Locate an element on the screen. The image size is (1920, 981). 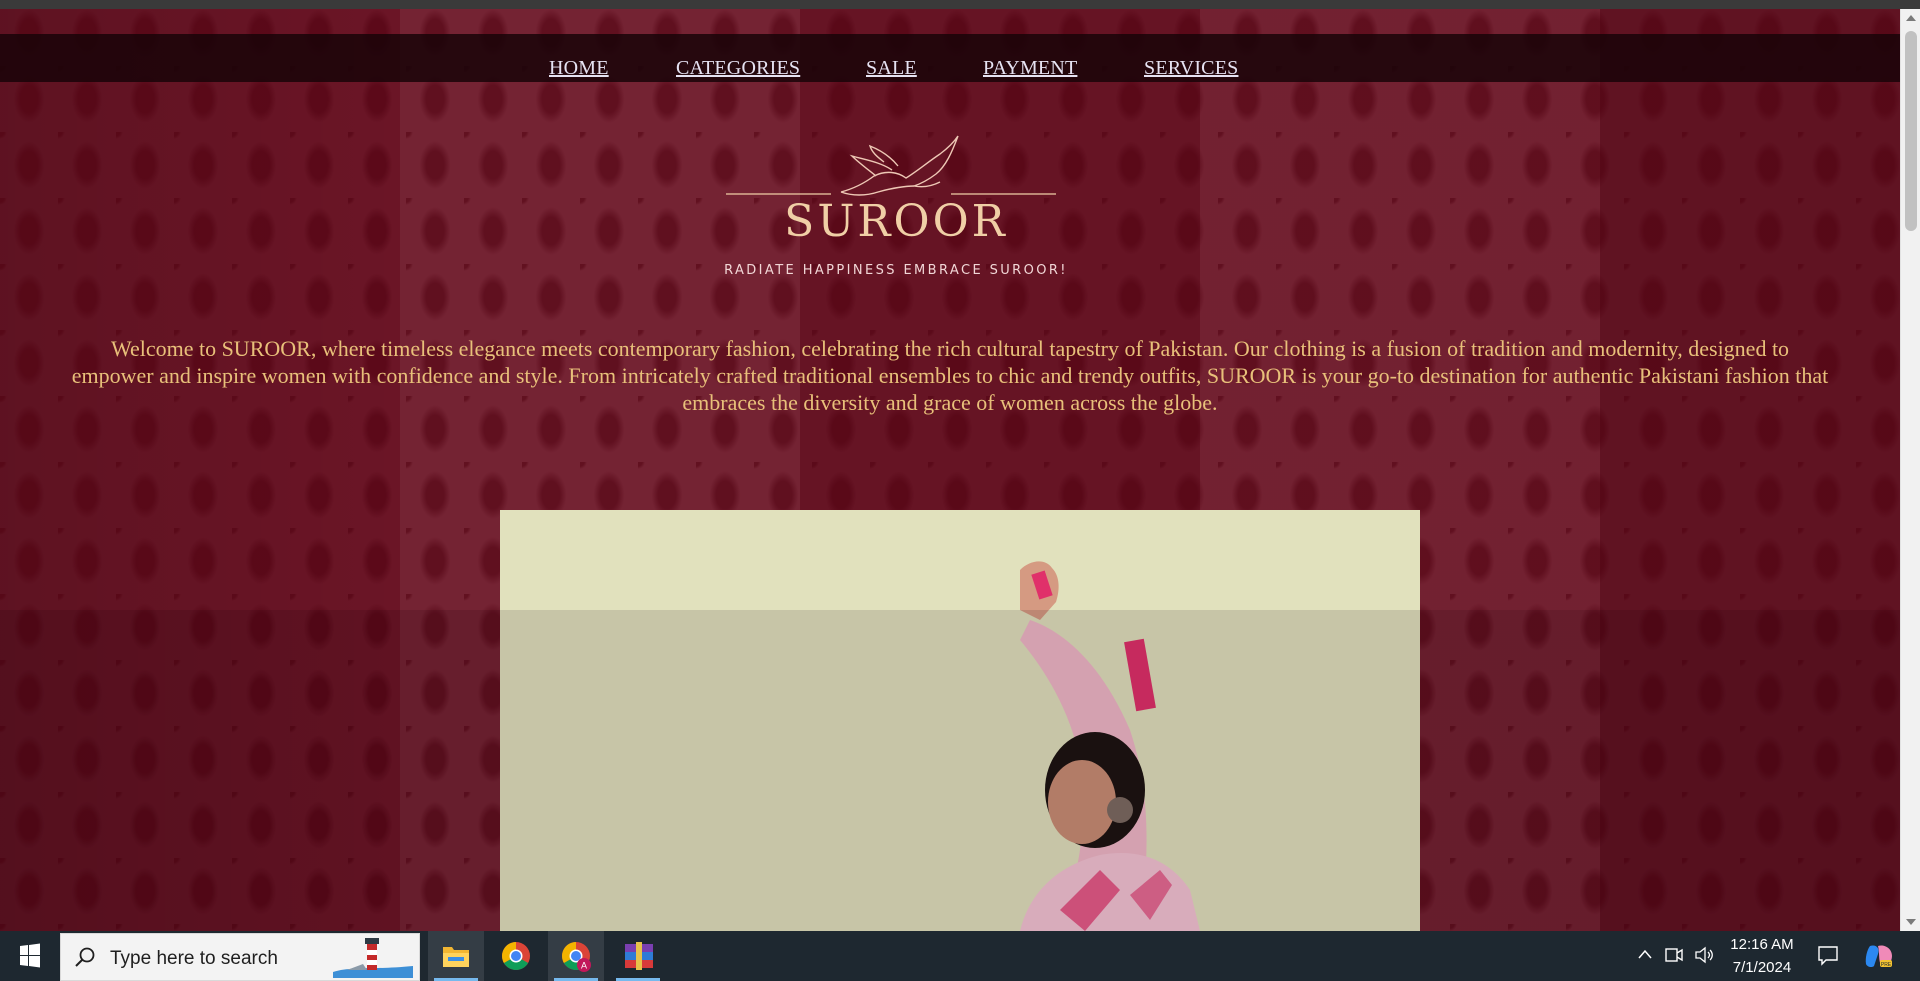
chevron-up-icon is located at coordinates (1645, 955).